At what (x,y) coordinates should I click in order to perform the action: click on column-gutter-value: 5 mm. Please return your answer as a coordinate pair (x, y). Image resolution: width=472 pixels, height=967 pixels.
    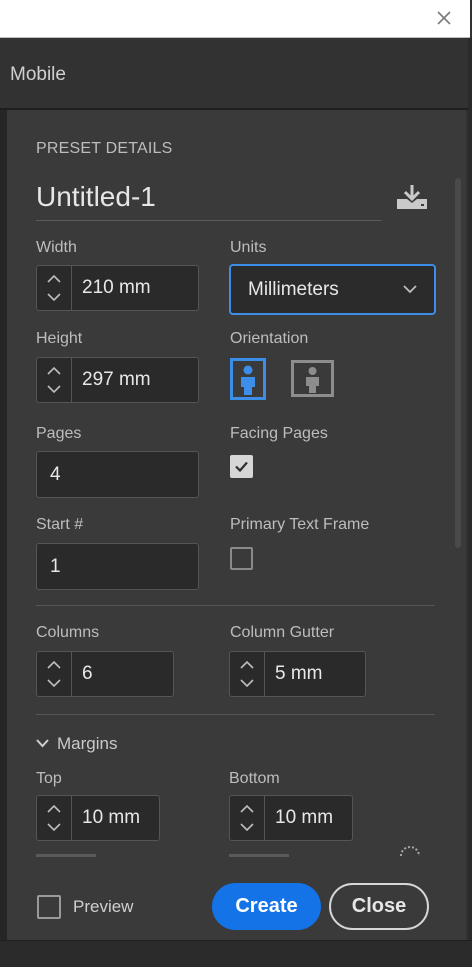
    Looking at the image, I should click on (299, 673).